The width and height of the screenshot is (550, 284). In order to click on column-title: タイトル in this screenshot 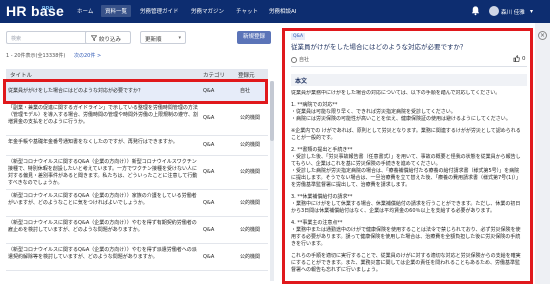, I will do `click(21, 75)`.